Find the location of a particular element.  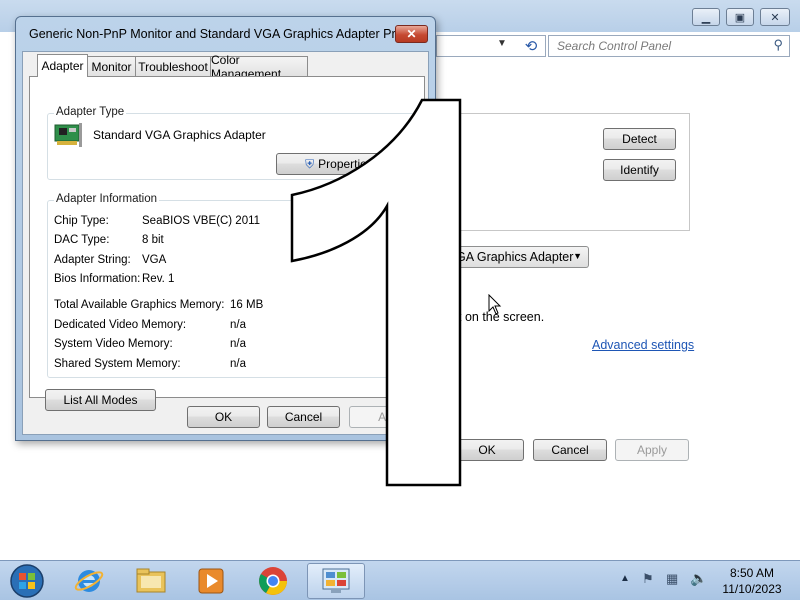

dac-type-value: 8 bit is located at coordinates (153, 240).